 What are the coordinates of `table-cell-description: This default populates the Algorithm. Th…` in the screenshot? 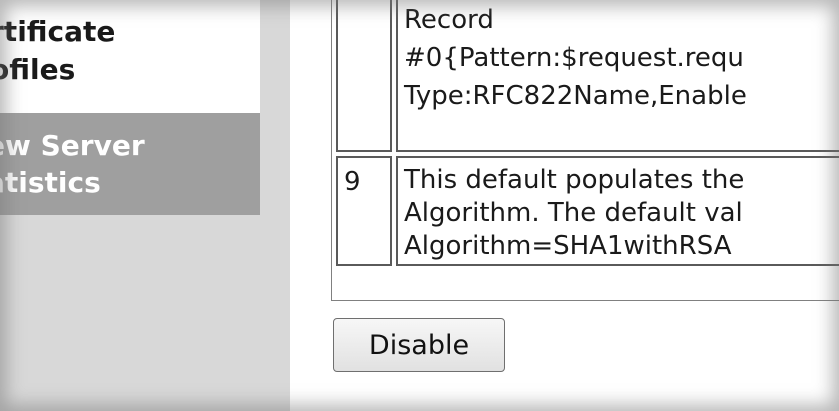 It's located at (617, 211).